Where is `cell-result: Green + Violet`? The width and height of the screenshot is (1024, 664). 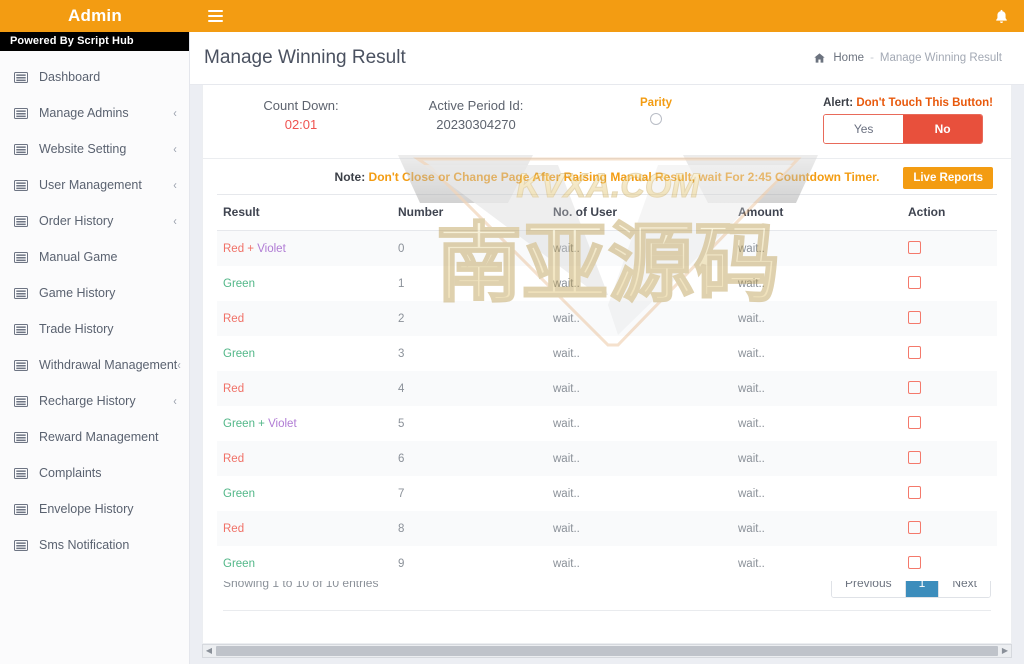 cell-result: Green + Violet is located at coordinates (304, 423).